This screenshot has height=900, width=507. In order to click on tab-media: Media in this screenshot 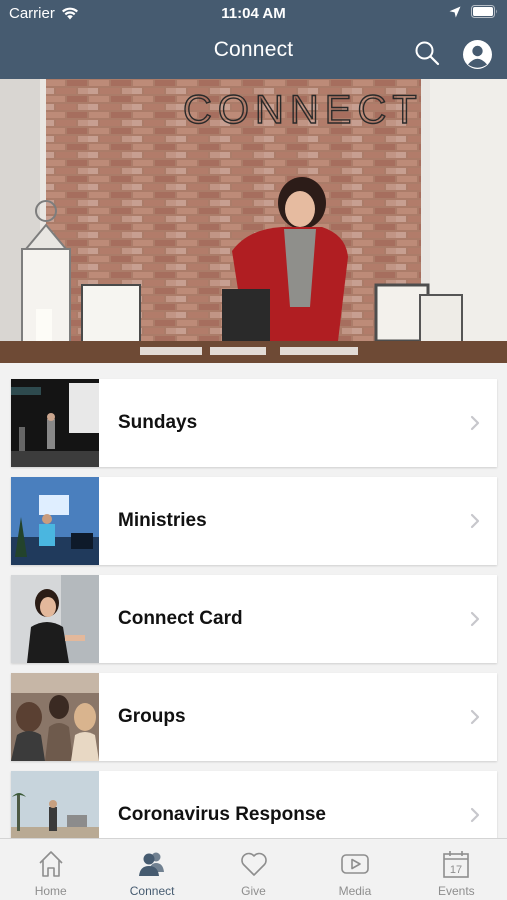, I will do `click(354, 869)`.